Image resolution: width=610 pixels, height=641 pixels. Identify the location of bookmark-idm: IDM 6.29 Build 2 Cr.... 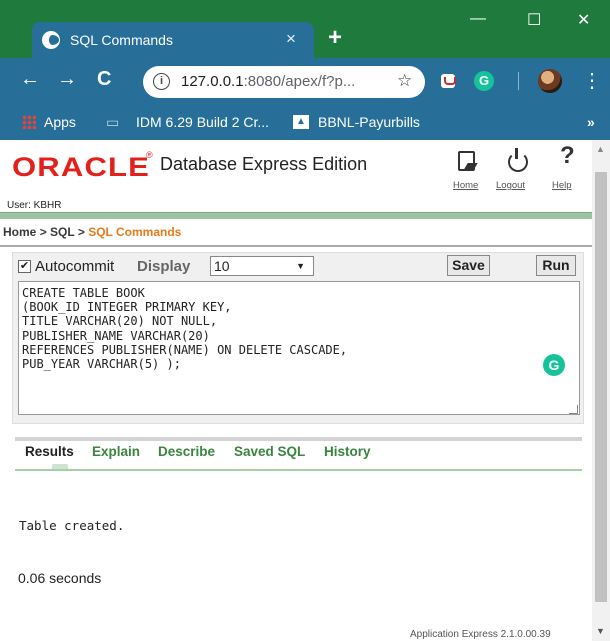
(202, 122).